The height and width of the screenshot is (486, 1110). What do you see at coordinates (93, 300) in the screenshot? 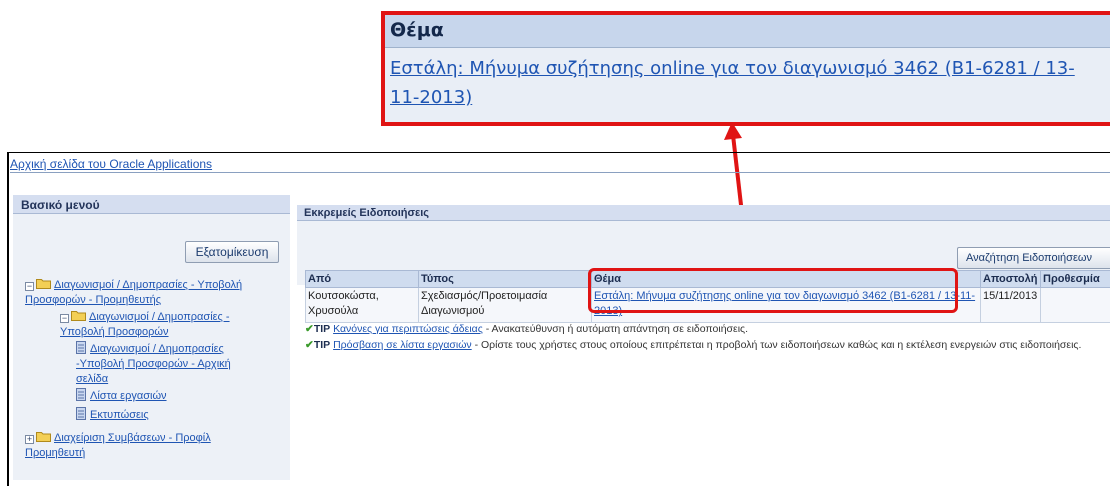
I see `tree-item-label-cont: Προσφορών - Προμηθευτής` at bounding box center [93, 300].